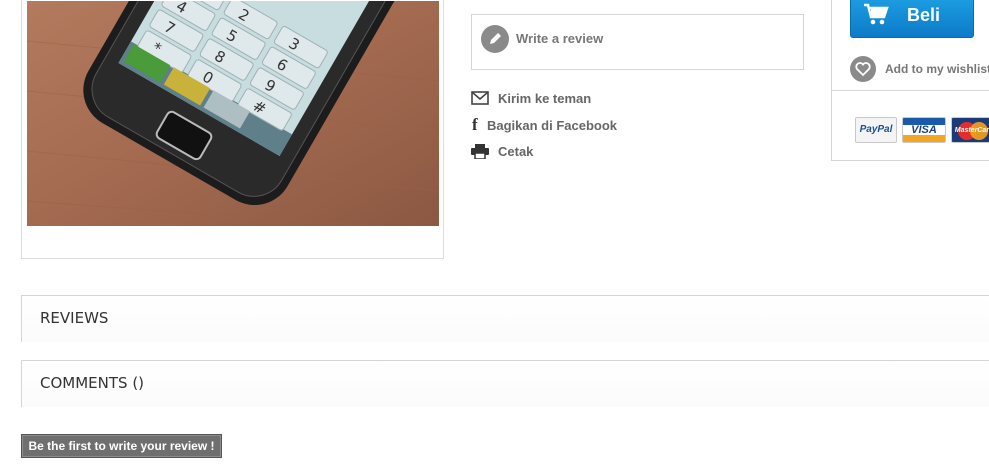 This screenshot has width=989, height=465. What do you see at coordinates (937, 69) in the screenshot?
I see `wishlist-label: Add to my wishlist` at bounding box center [937, 69].